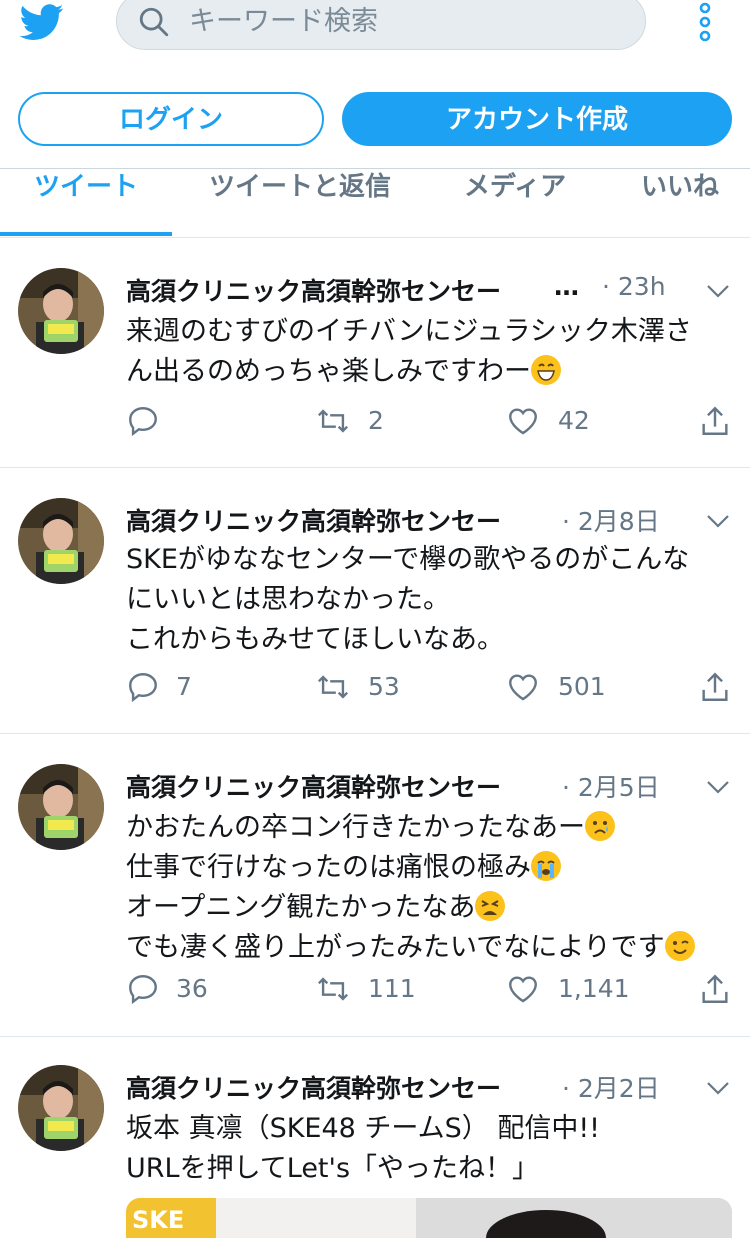  What do you see at coordinates (611, 1087) in the screenshot?
I see `tweet-time: · 2月2日` at bounding box center [611, 1087].